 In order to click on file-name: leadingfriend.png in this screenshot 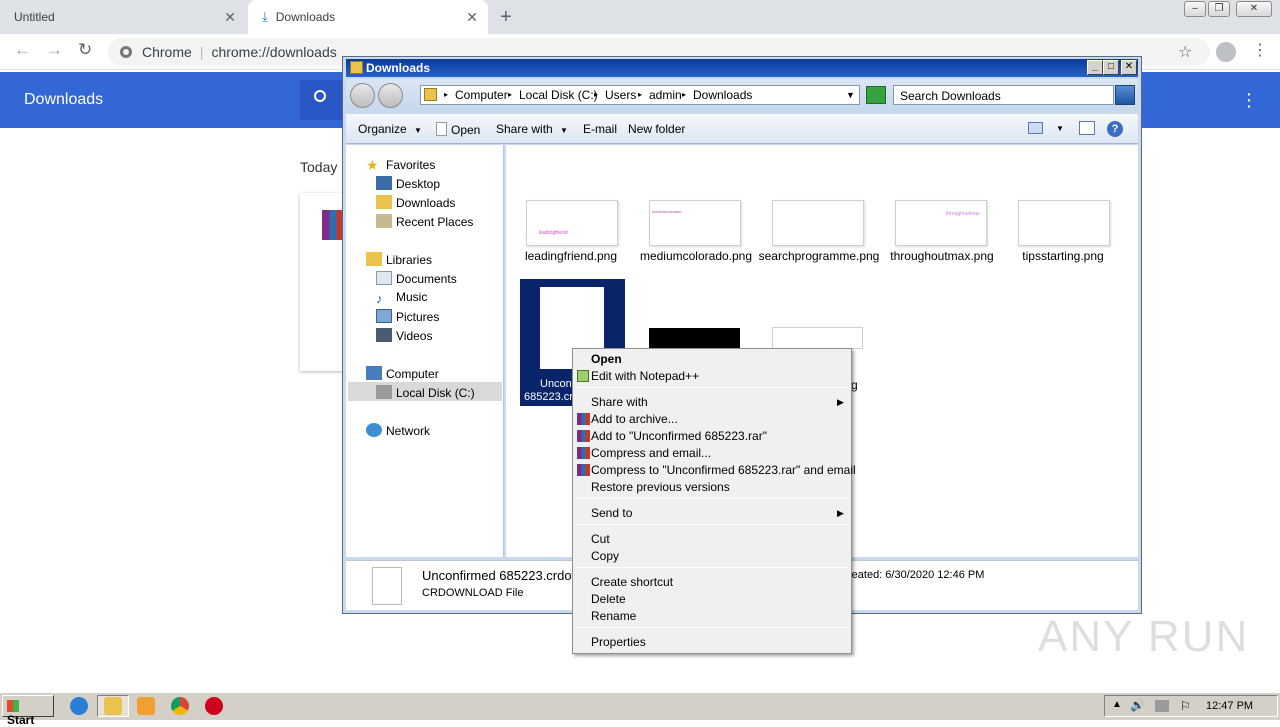, I will do `click(571, 256)`.